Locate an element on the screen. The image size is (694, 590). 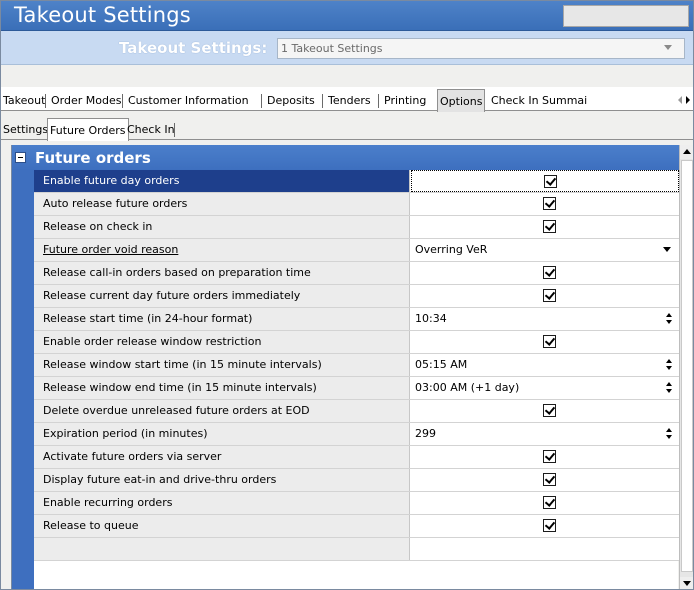
scroll-thumb is located at coordinates (687, 366).